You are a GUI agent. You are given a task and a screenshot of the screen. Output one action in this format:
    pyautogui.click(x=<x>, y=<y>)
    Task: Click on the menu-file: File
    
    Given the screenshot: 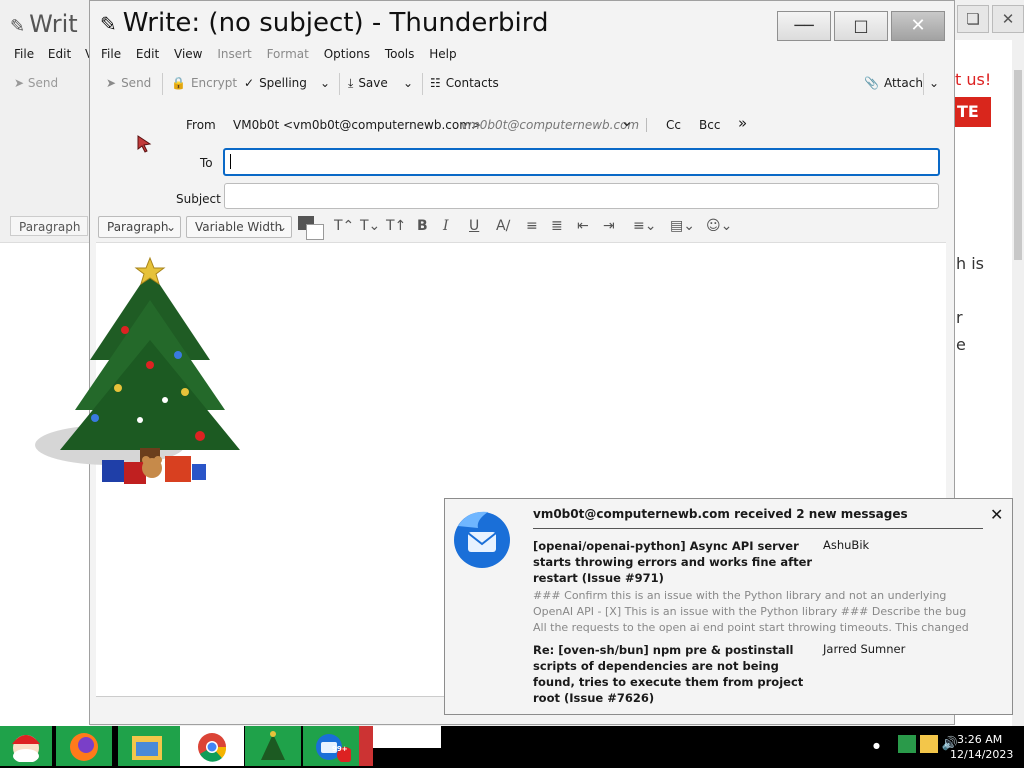 What is the action you would take?
    pyautogui.click(x=111, y=54)
    